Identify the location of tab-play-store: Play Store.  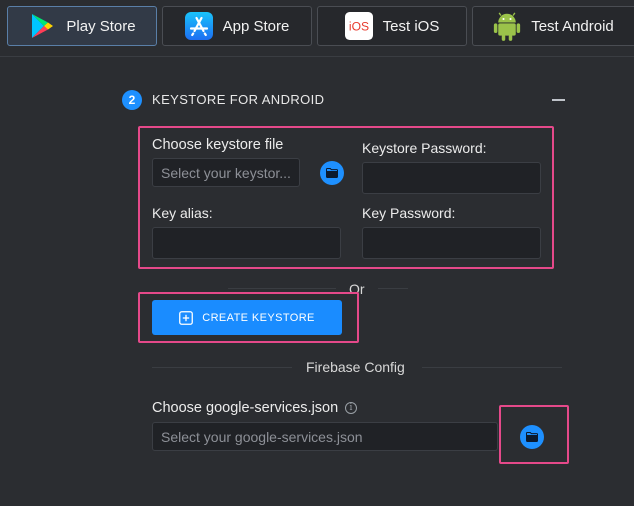
(82, 26).